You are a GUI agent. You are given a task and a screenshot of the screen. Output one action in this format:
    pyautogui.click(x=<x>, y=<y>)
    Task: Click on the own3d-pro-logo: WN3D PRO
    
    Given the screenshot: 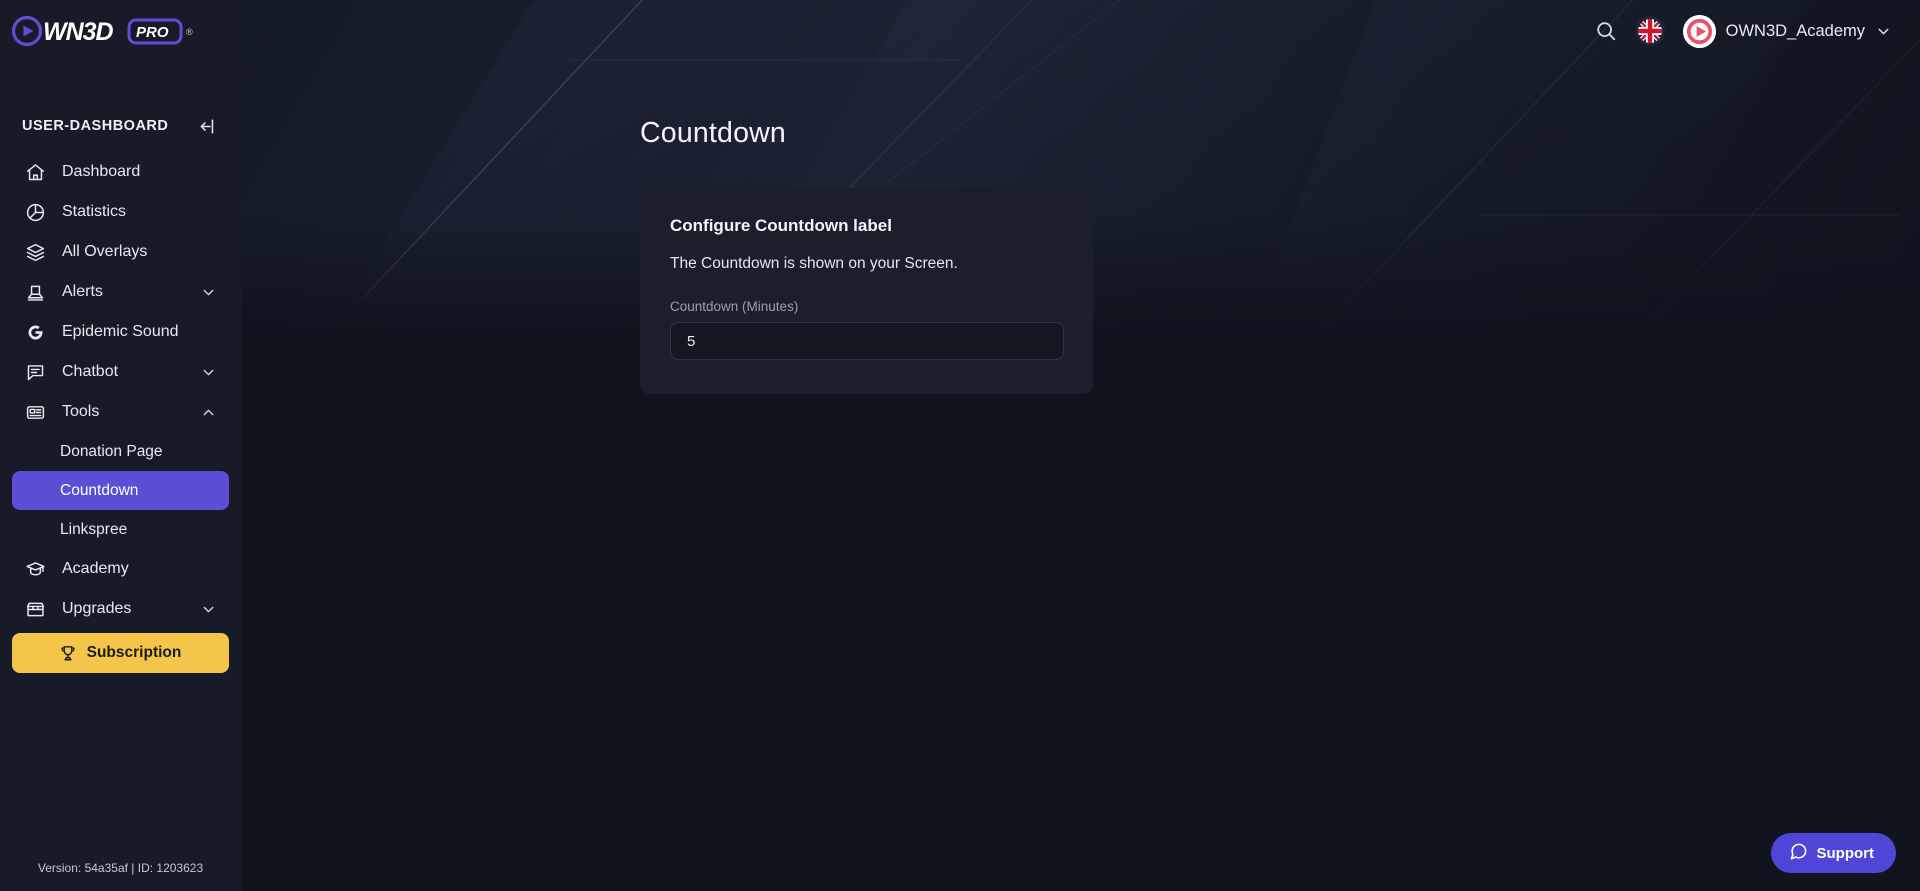 What is the action you would take?
    pyautogui.click(x=98, y=31)
    